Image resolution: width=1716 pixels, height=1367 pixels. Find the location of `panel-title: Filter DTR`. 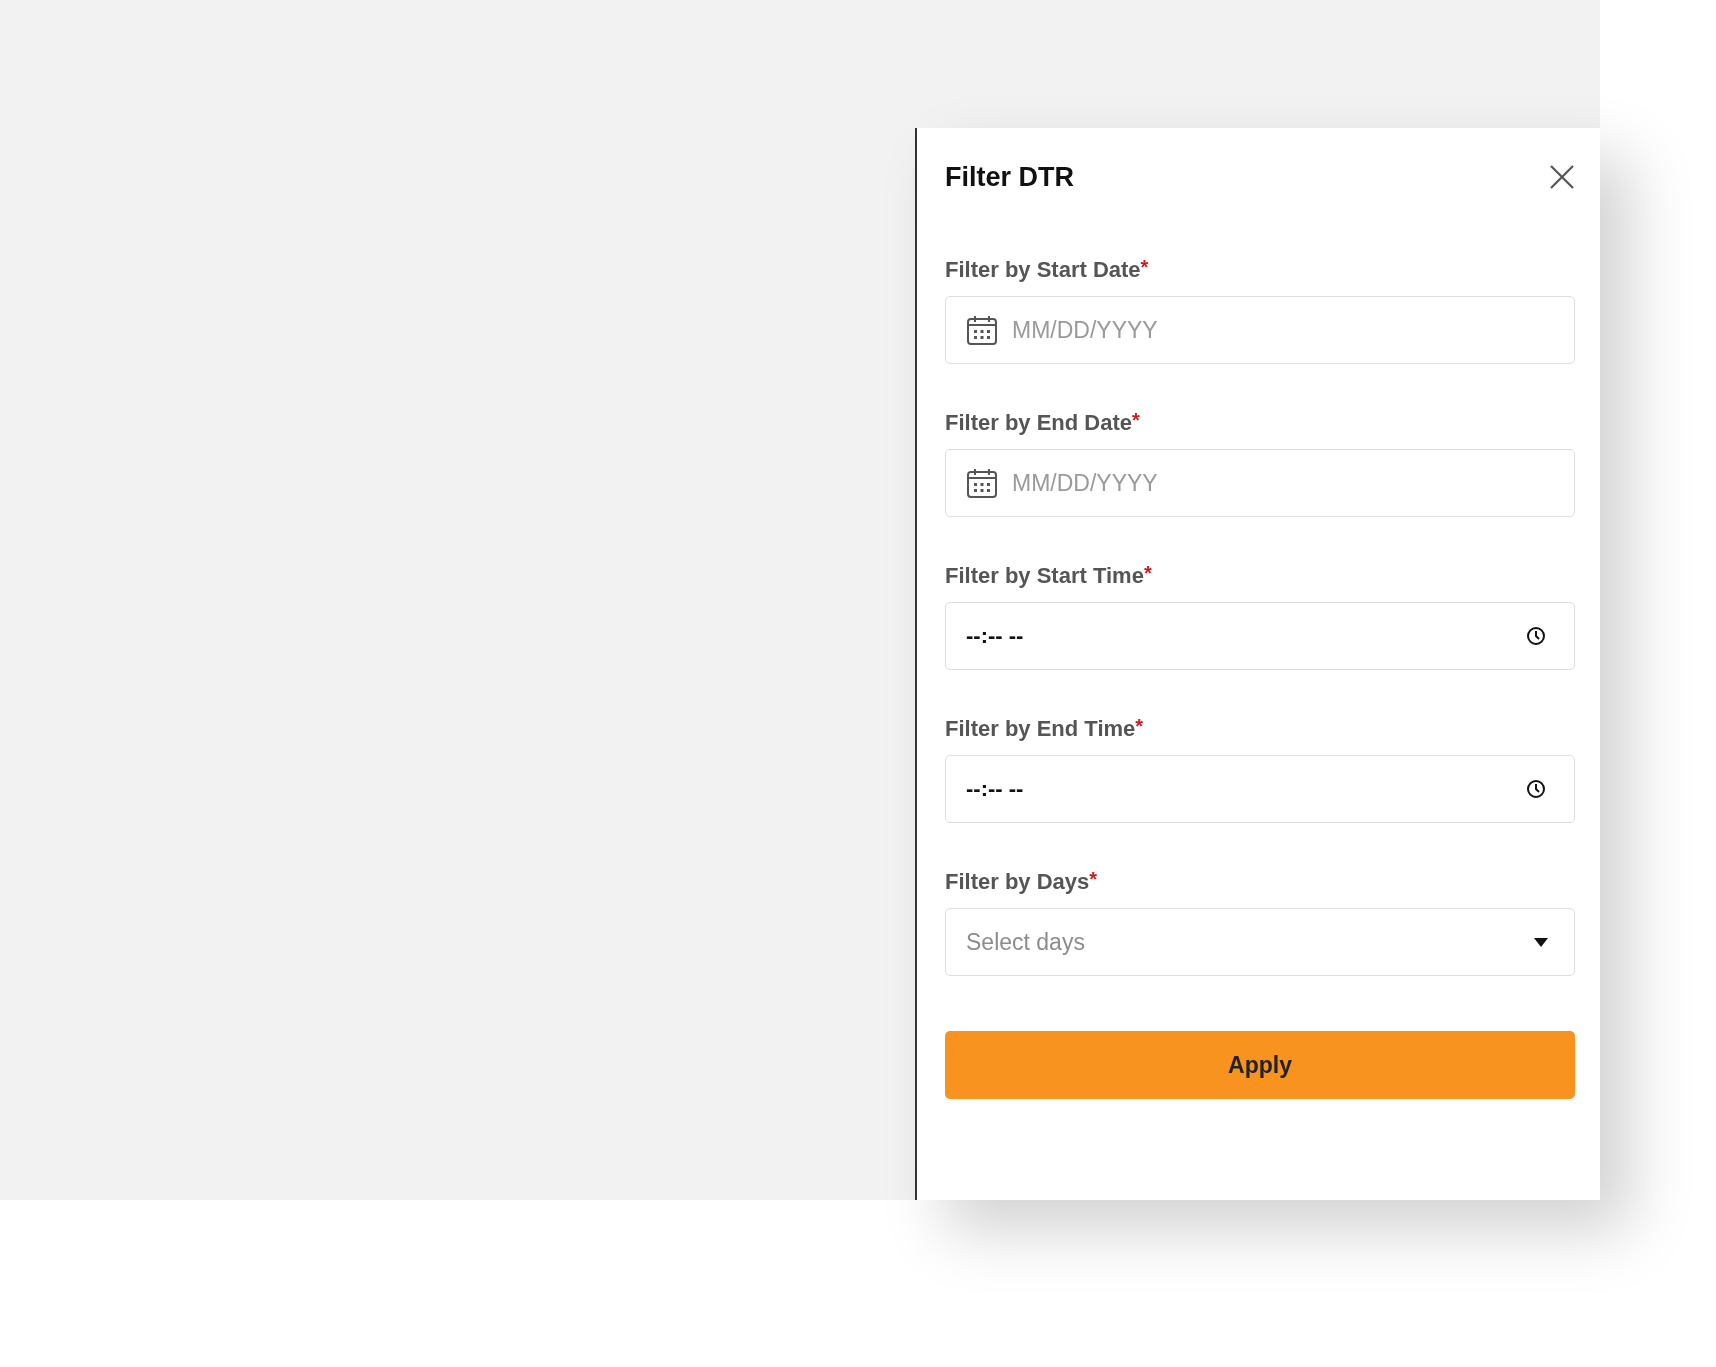

panel-title: Filter DTR is located at coordinates (1009, 177).